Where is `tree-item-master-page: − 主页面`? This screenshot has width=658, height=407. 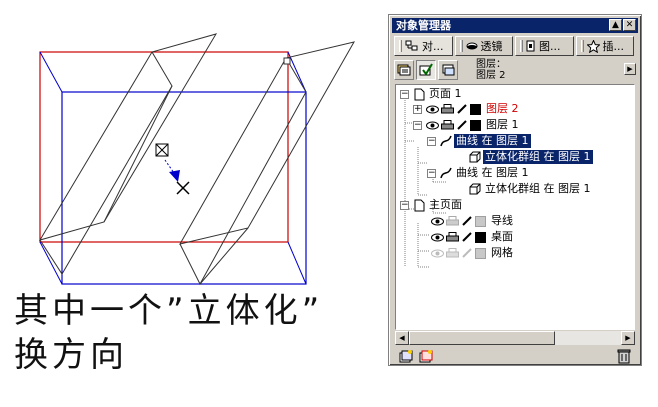 tree-item-master-page: − 主页面 is located at coordinates (432, 205).